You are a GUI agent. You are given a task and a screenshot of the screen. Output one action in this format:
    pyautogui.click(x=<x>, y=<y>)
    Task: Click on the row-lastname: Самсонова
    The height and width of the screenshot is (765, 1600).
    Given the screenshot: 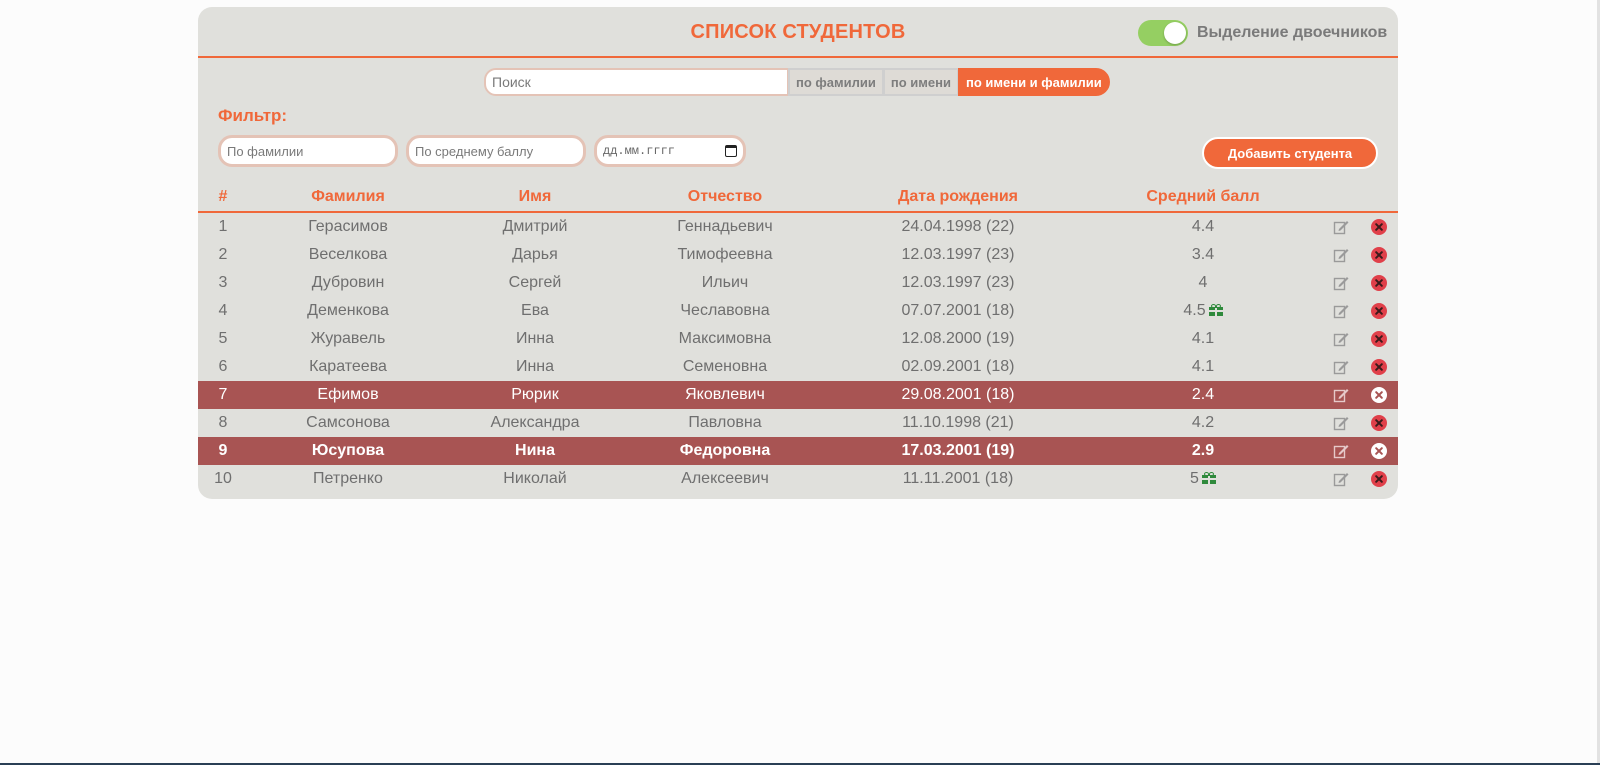 What is the action you would take?
    pyautogui.click(x=348, y=422)
    